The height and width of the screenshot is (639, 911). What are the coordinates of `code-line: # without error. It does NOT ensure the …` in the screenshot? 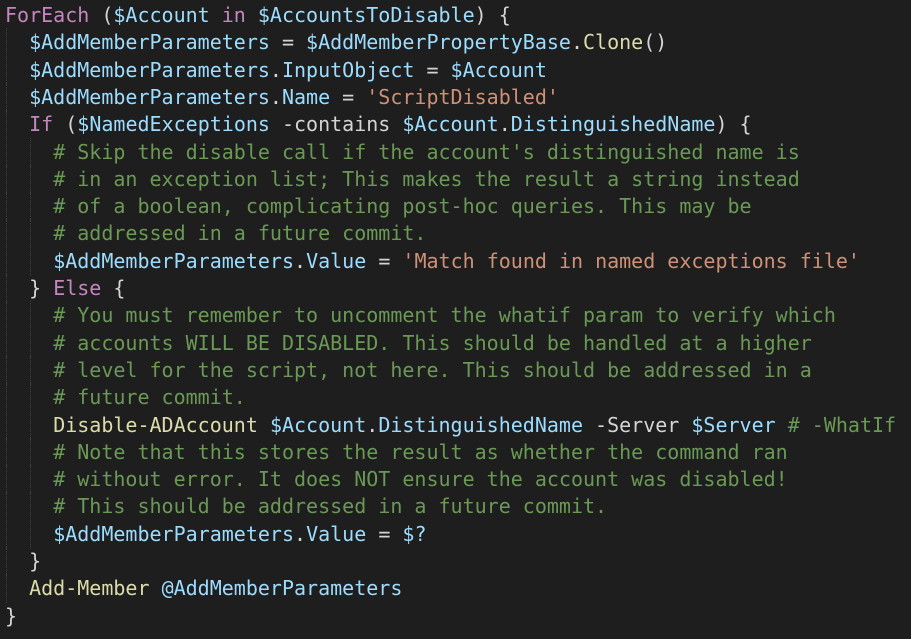 It's located at (396, 480).